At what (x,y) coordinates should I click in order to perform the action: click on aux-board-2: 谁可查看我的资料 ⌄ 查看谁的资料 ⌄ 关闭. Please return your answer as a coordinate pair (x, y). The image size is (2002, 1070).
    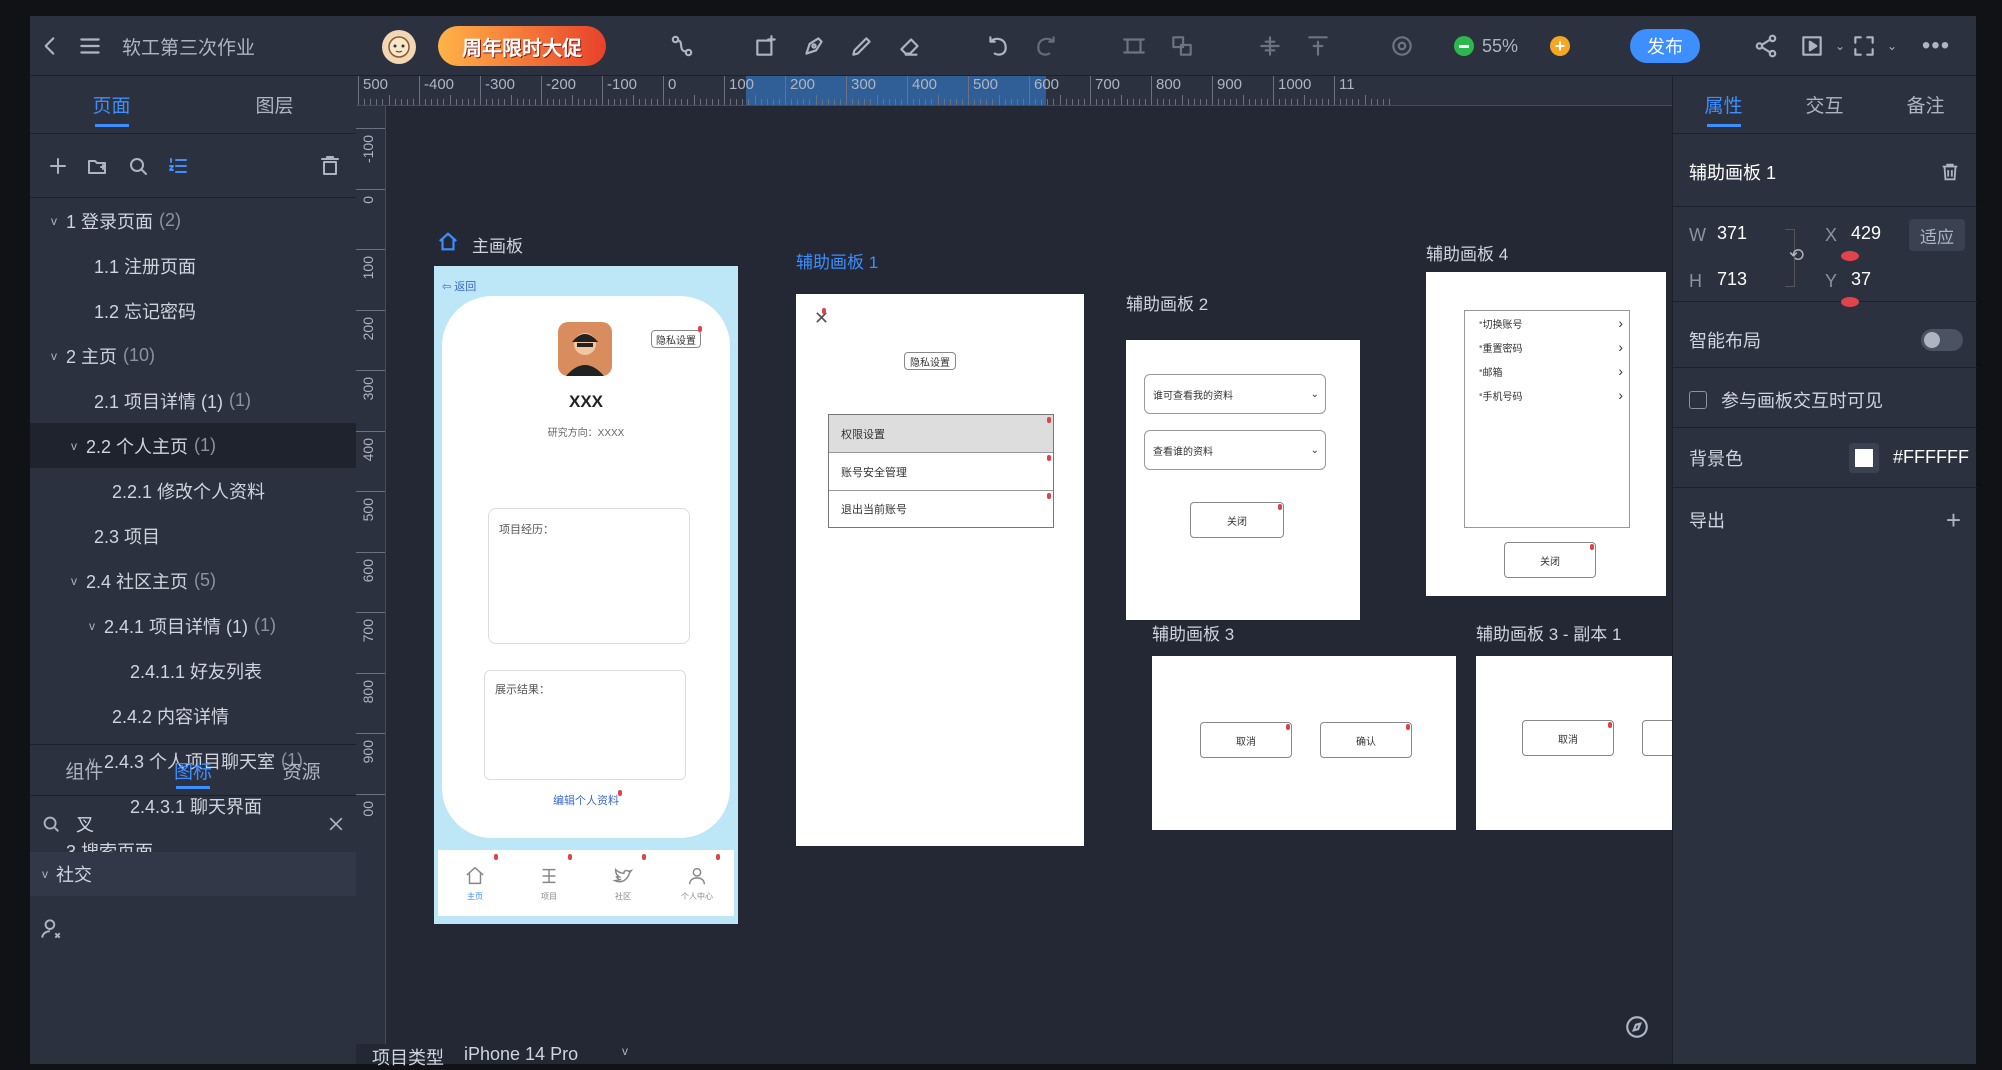
    Looking at the image, I should click on (1243, 480).